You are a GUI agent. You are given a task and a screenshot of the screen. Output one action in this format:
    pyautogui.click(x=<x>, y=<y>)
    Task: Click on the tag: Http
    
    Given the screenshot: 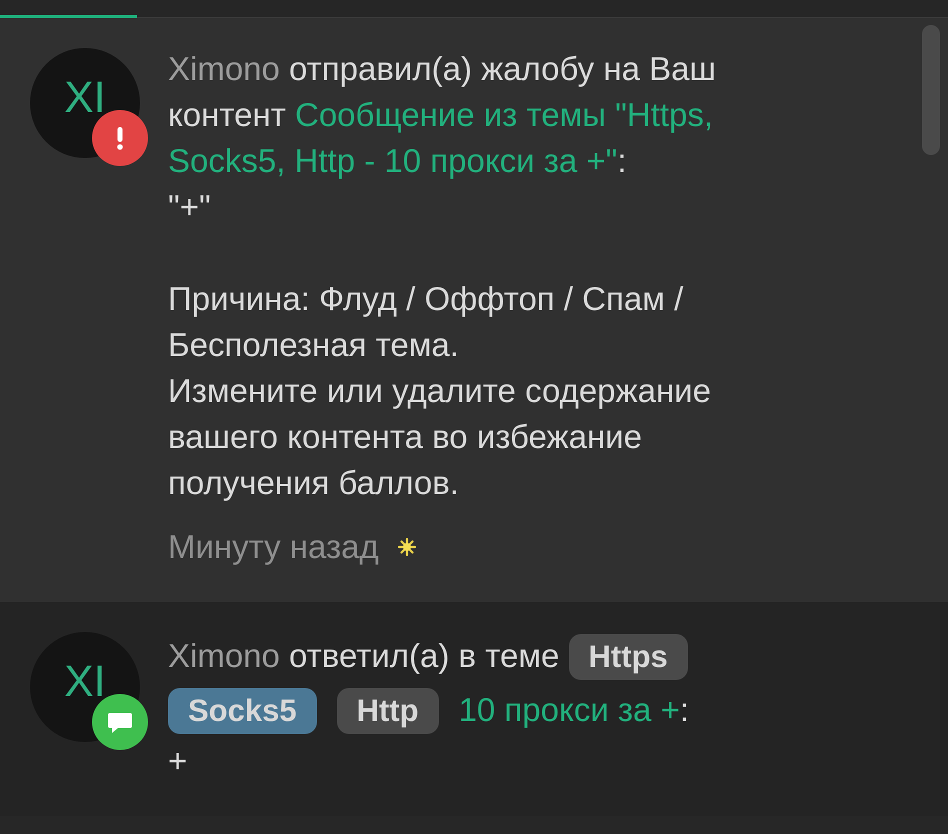 What is the action you would take?
    pyautogui.click(x=387, y=711)
    